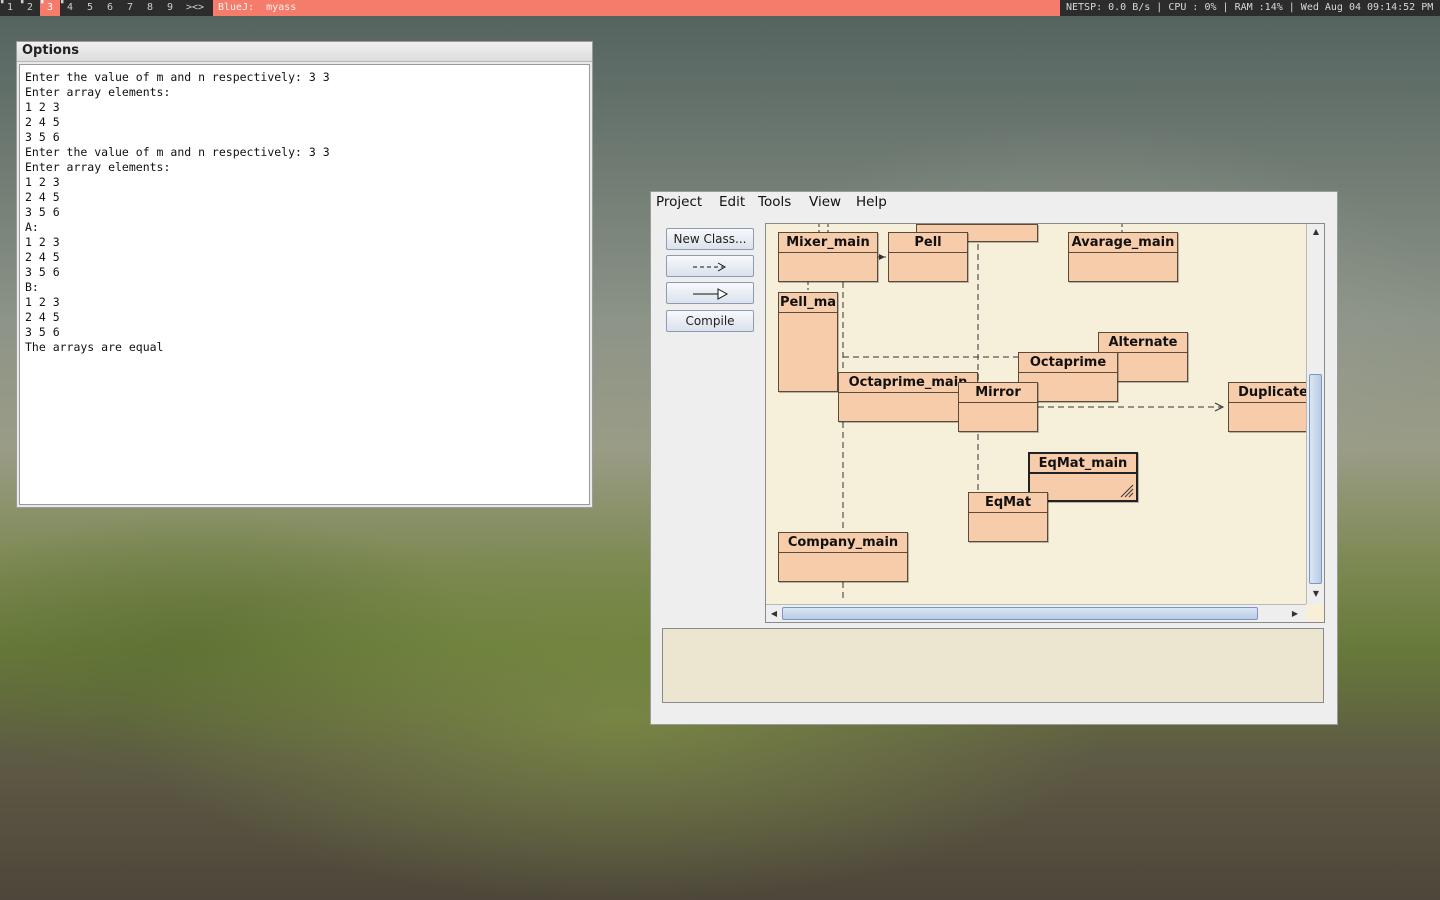 This screenshot has width=1440, height=900. I want to click on workspace-4: ▘ 4, so click(70, 8).